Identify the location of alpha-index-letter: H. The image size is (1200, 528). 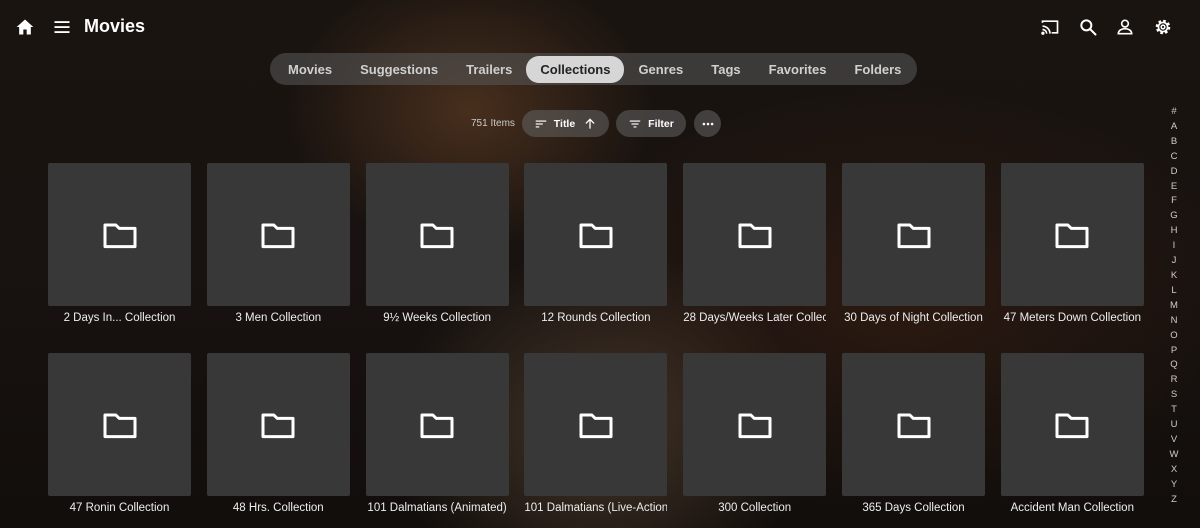
(1174, 231).